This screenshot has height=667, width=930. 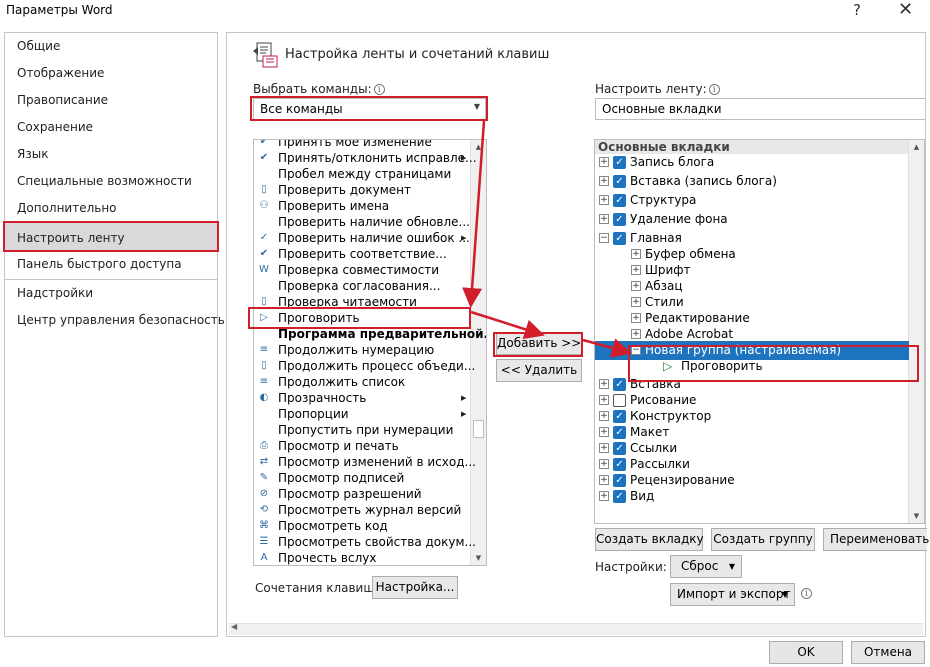 What do you see at coordinates (62, 100) in the screenshot?
I see `sidebar-item: Правописание` at bounding box center [62, 100].